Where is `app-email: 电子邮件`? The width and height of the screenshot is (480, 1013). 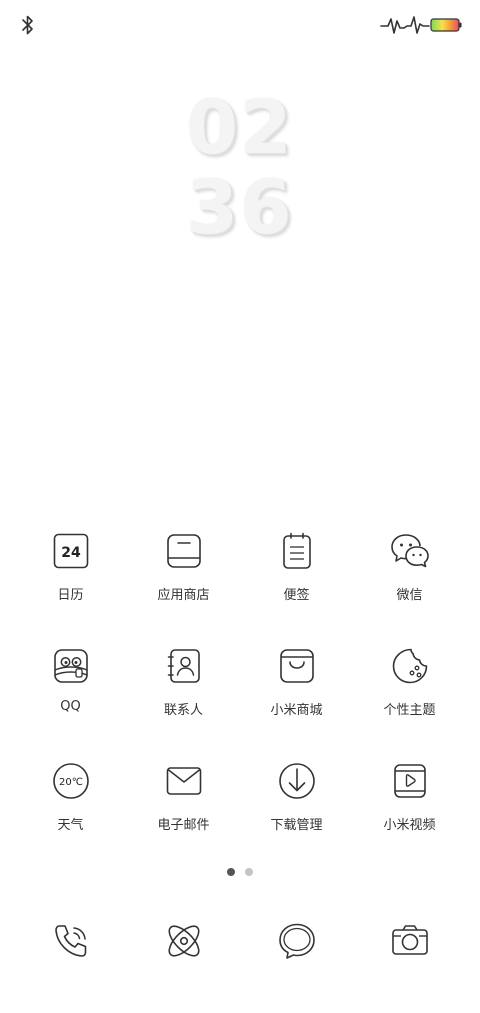
app-email: 电子邮件 is located at coordinates (183, 817).